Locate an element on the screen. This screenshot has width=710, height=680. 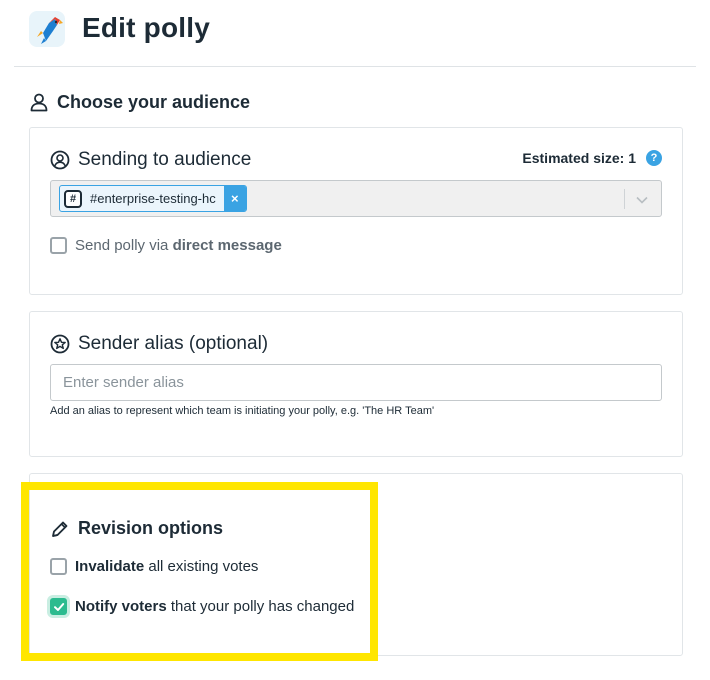
audience-tag-label: #enterprise-testing-hc is located at coordinates (153, 198).